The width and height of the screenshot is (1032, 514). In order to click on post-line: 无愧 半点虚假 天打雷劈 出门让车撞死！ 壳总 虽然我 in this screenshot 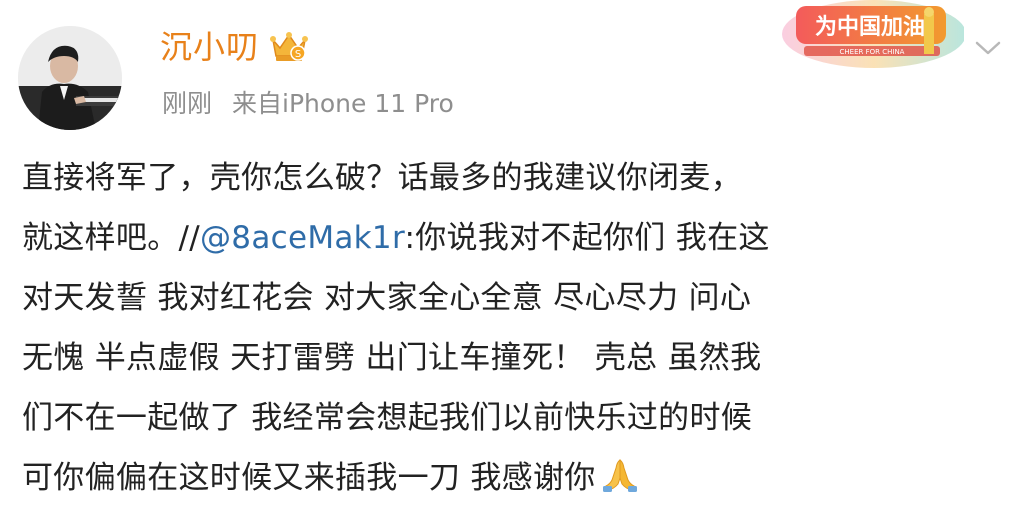, I will do `click(392, 358)`.